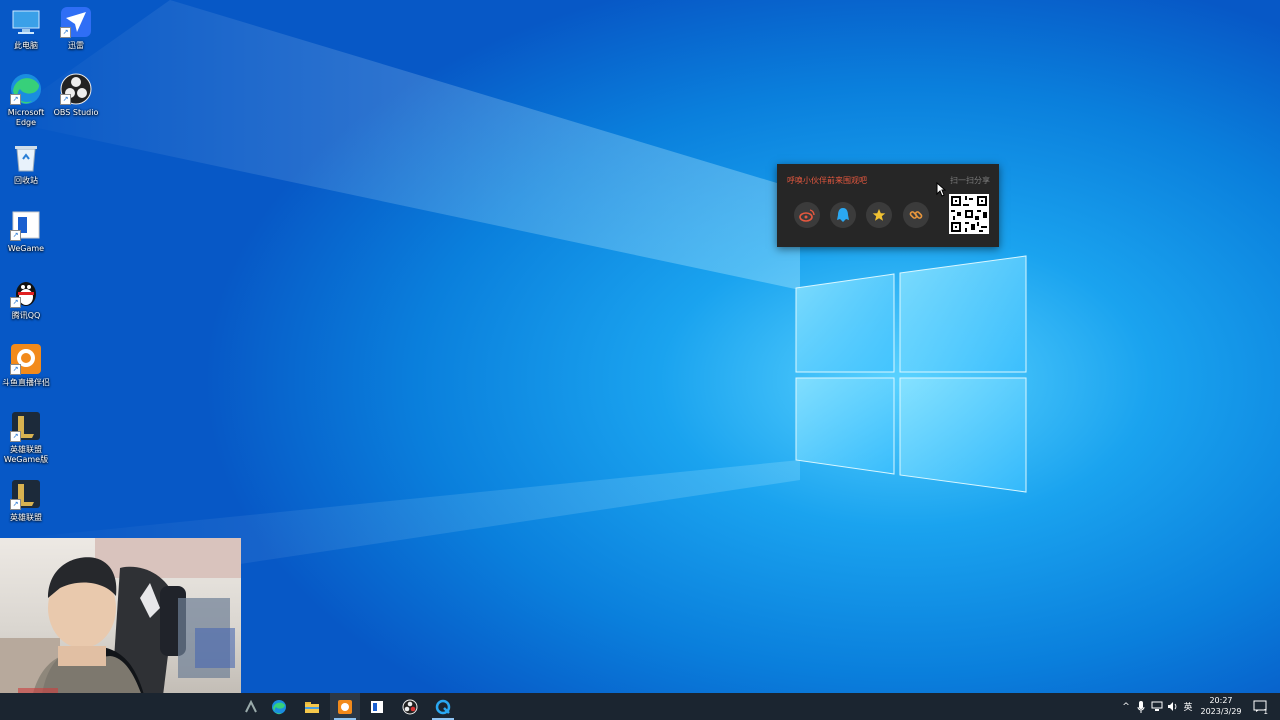 Image resolution: width=1280 pixels, height=720 pixels. Describe the element at coordinates (26, 157) in the screenshot. I see `recycle-bin-icon` at that location.